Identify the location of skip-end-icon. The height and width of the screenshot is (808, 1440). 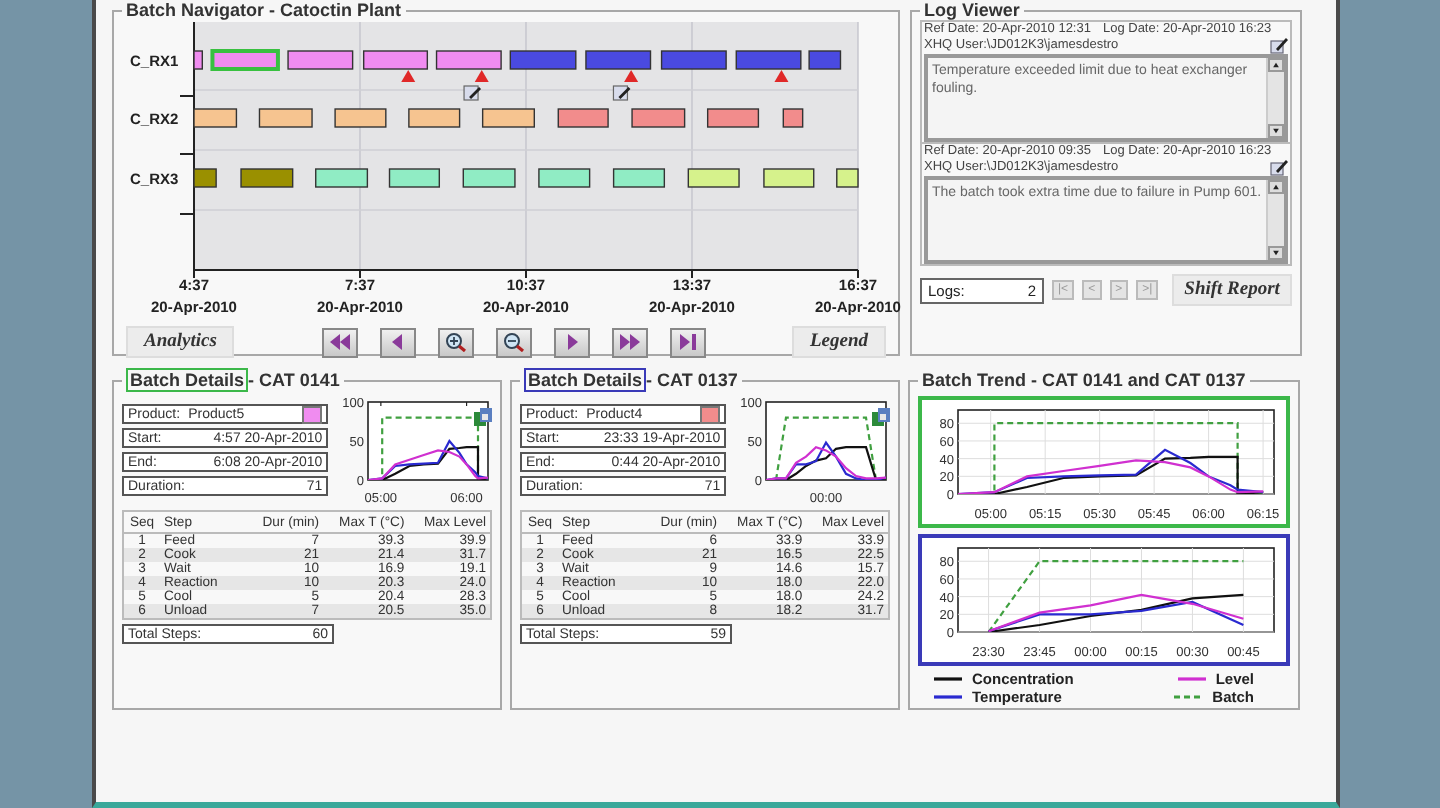
(687, 342).